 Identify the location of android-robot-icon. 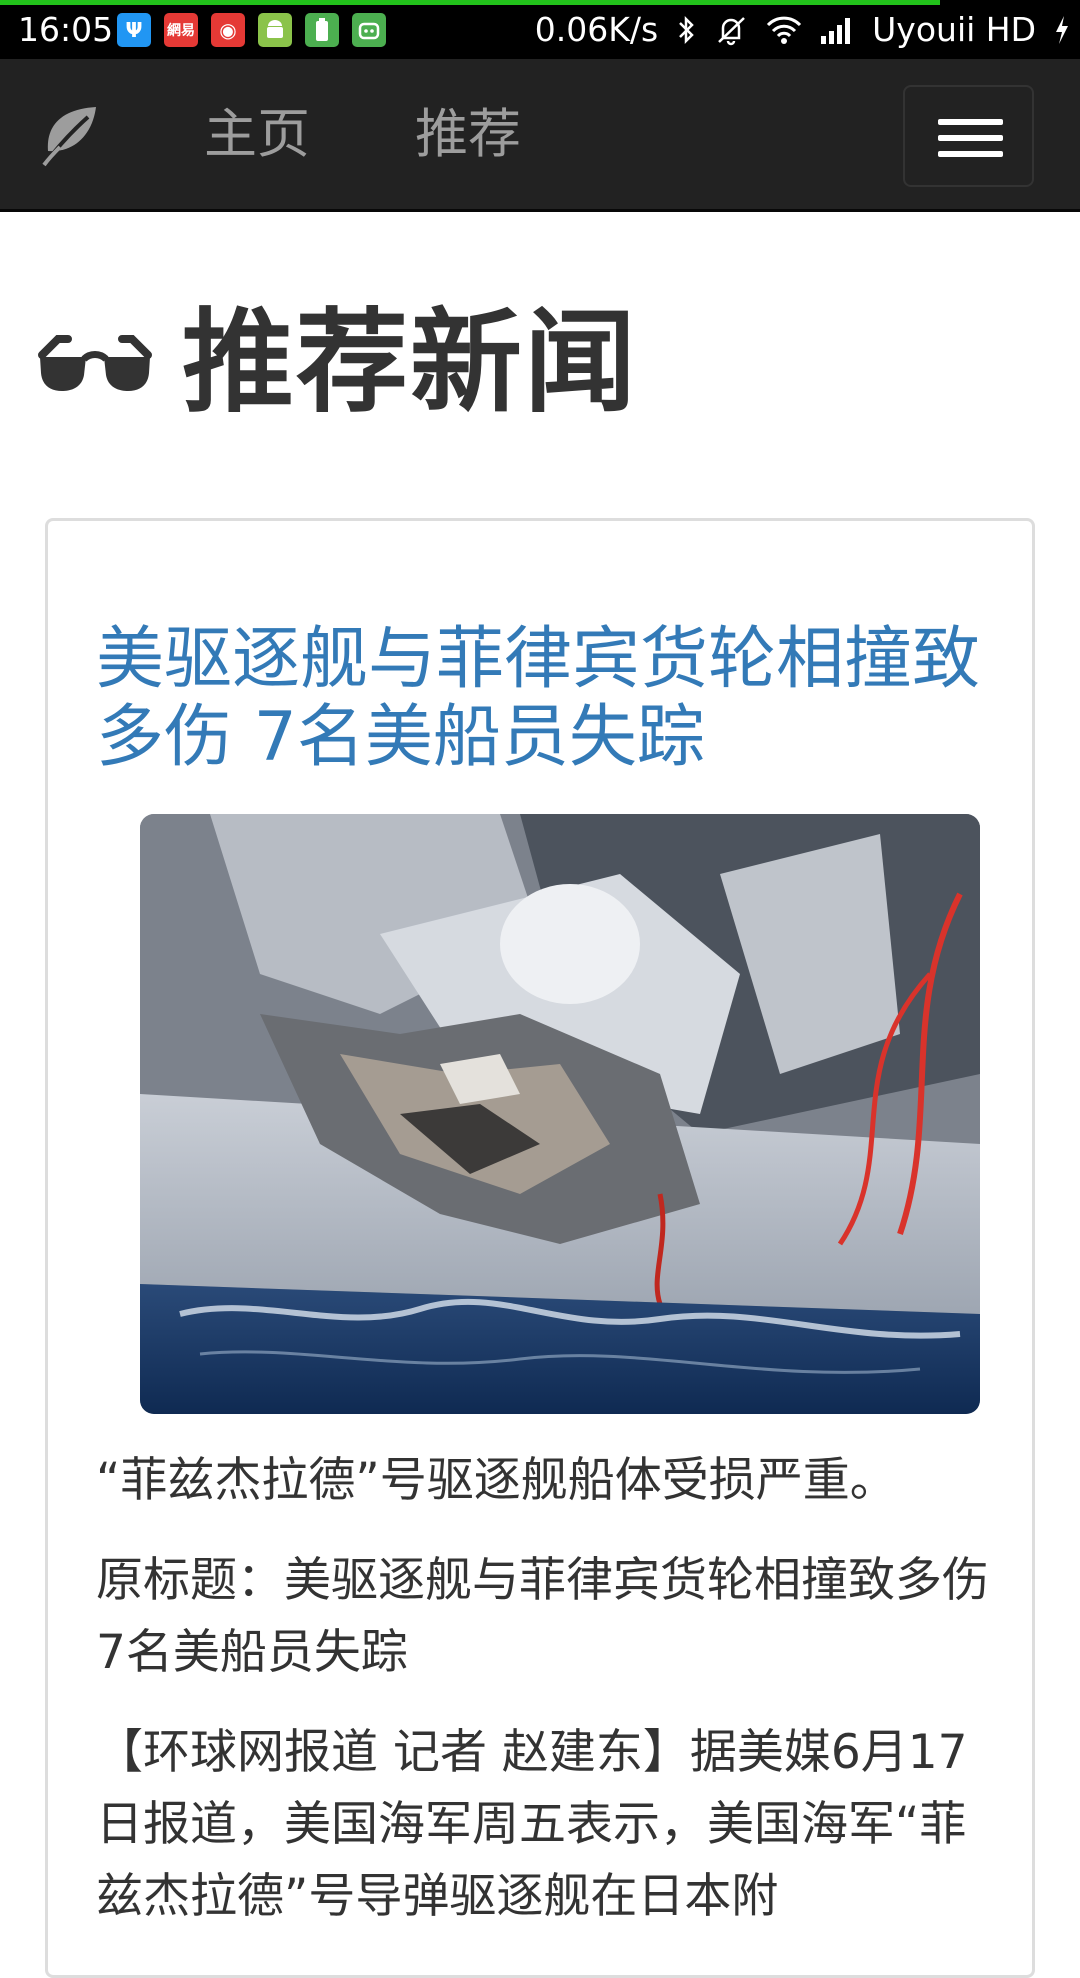
(369, 30).